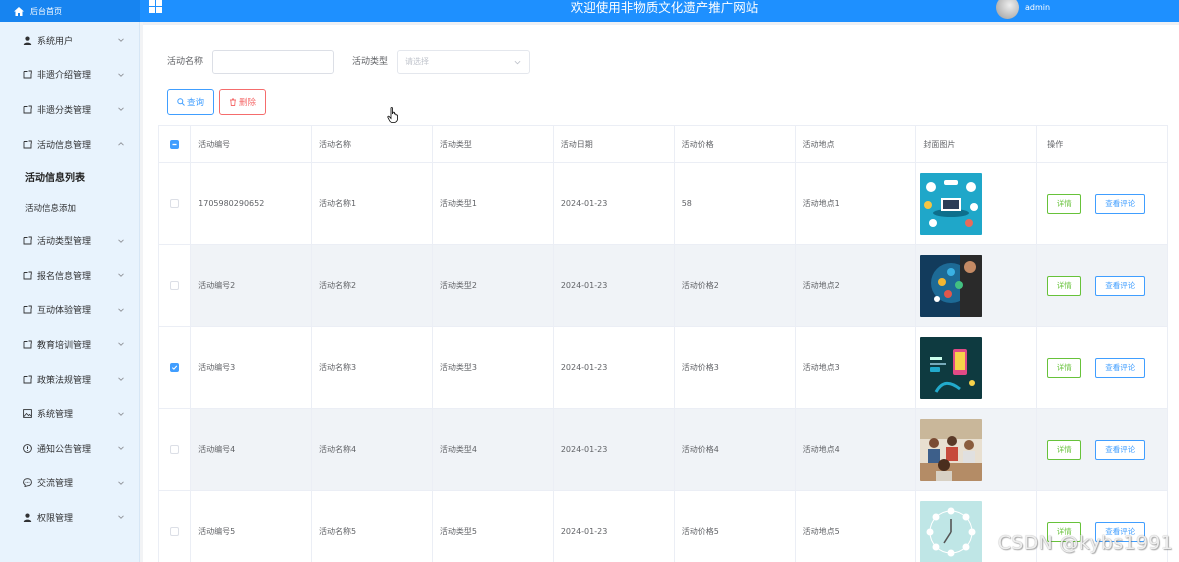  I want to click on select-all-checkbox, so click(175, 144).